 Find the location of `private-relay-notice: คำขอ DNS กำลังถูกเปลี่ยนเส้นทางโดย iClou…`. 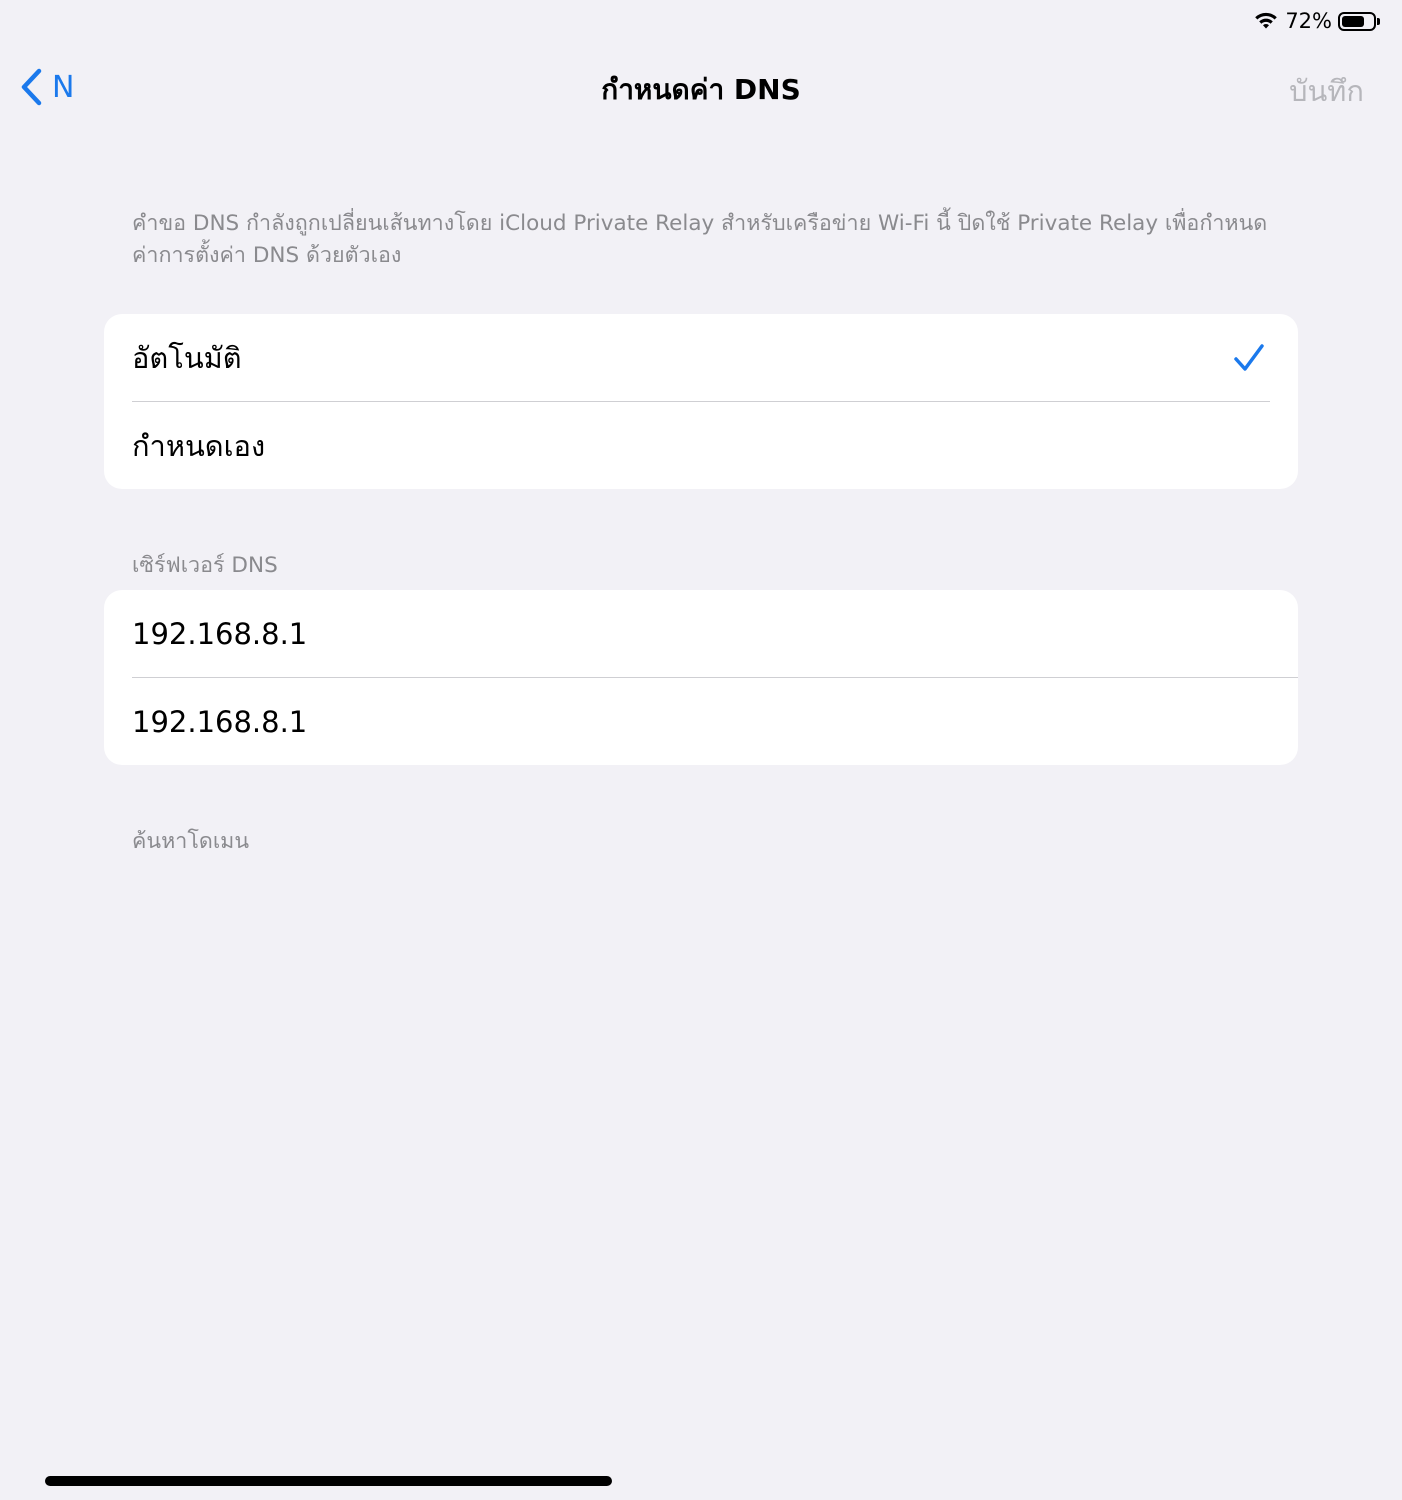

private-relay-notice: คำขอ DNS กำลังถูกเปลี่ยนเส้นทางโดย iClou… is located at coordinates (700, 239).